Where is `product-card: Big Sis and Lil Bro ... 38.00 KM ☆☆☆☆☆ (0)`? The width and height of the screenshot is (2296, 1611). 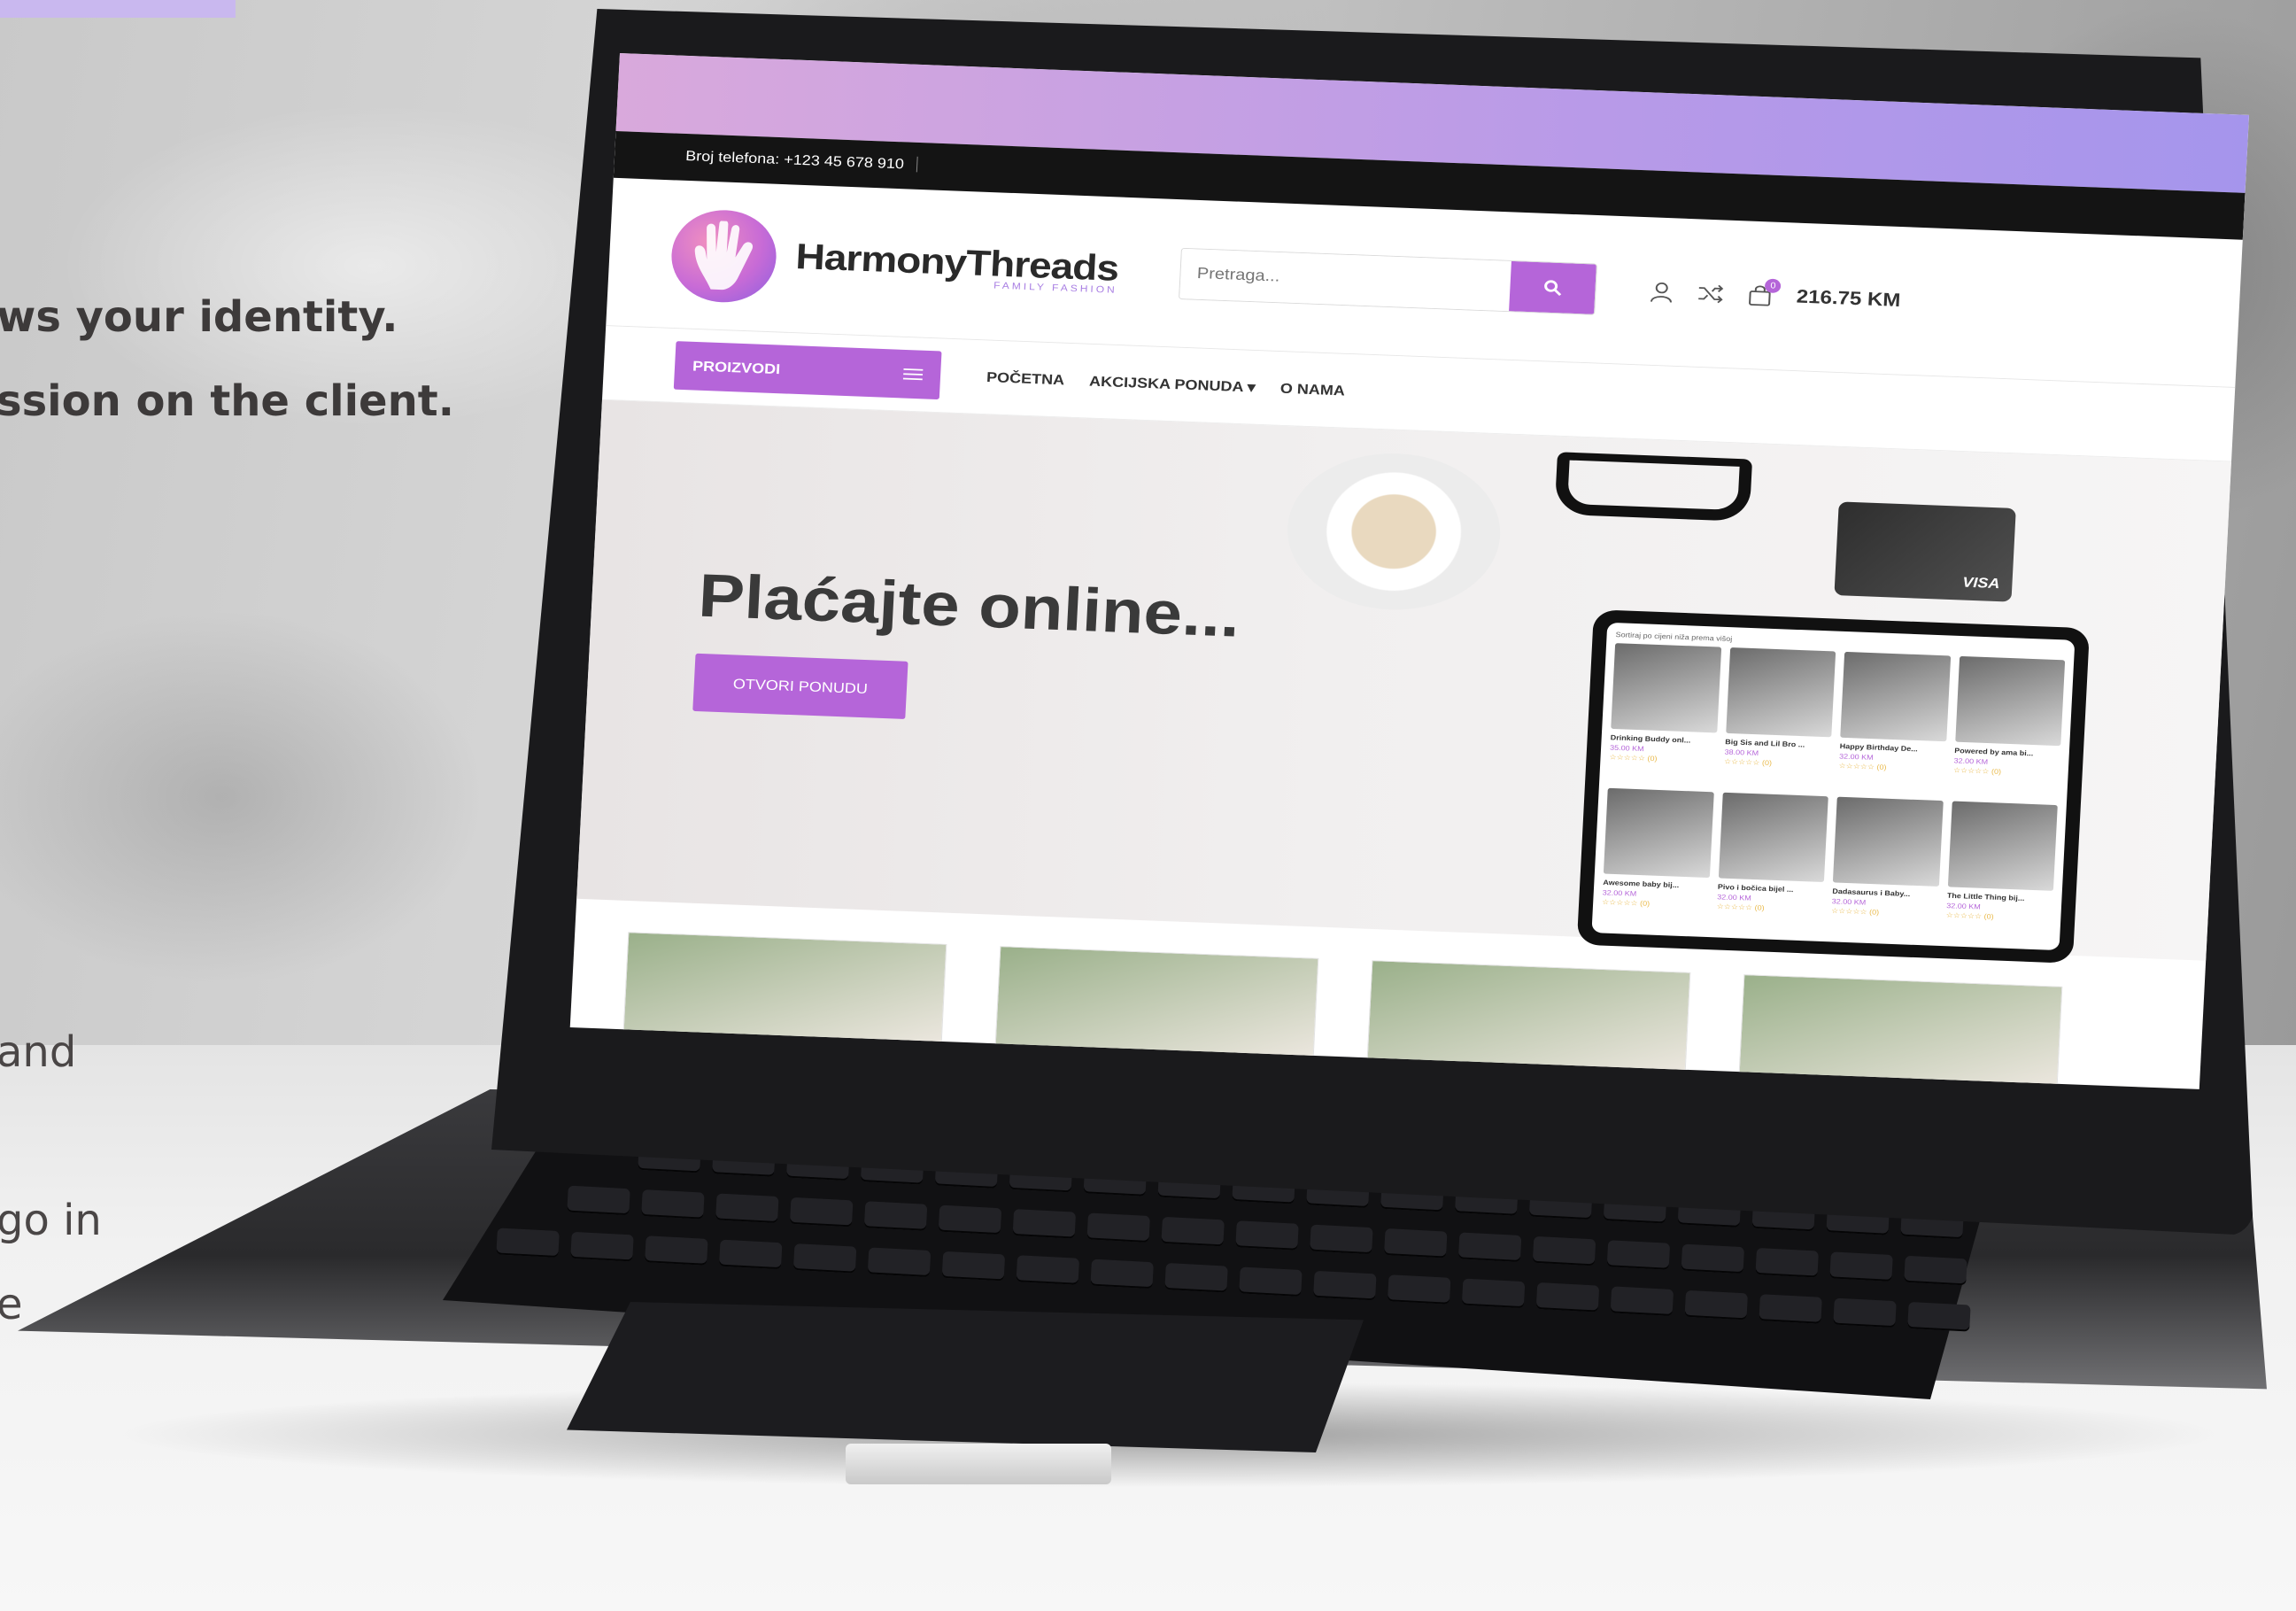
product-card: Big Sis and Lil Bro ... 38.00 KM ☆☆☆☆☆ (0) is located at coordinates (1779, 718).